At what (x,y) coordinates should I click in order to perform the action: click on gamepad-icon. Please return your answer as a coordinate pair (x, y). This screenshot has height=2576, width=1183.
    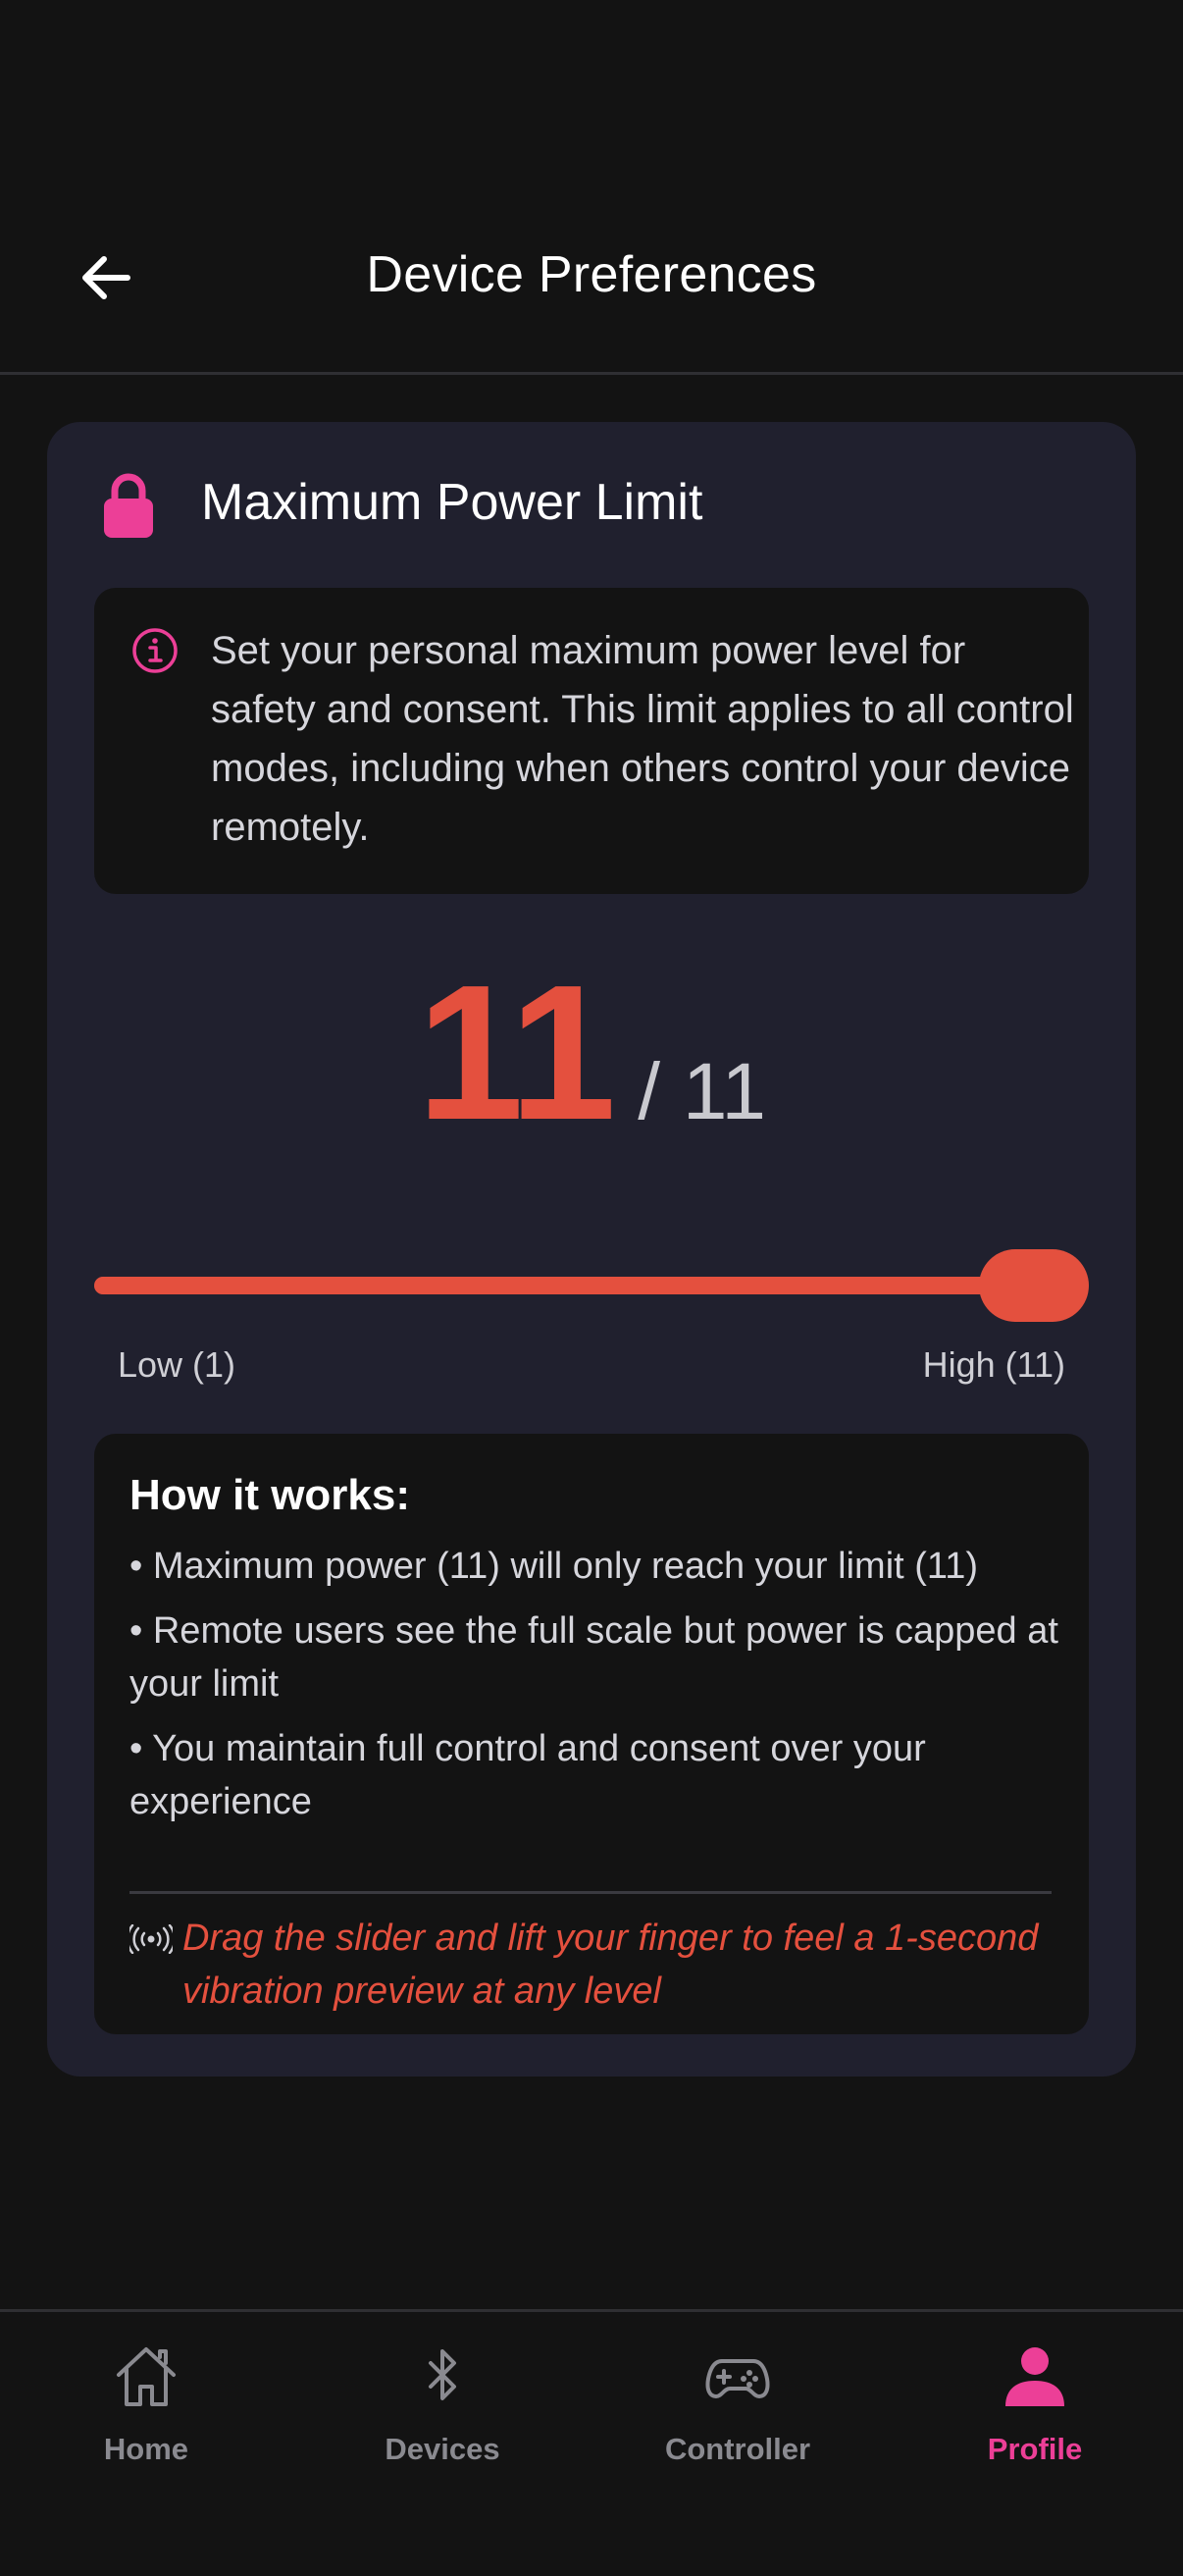
    Looking at the image, I should click on (738, 2378).